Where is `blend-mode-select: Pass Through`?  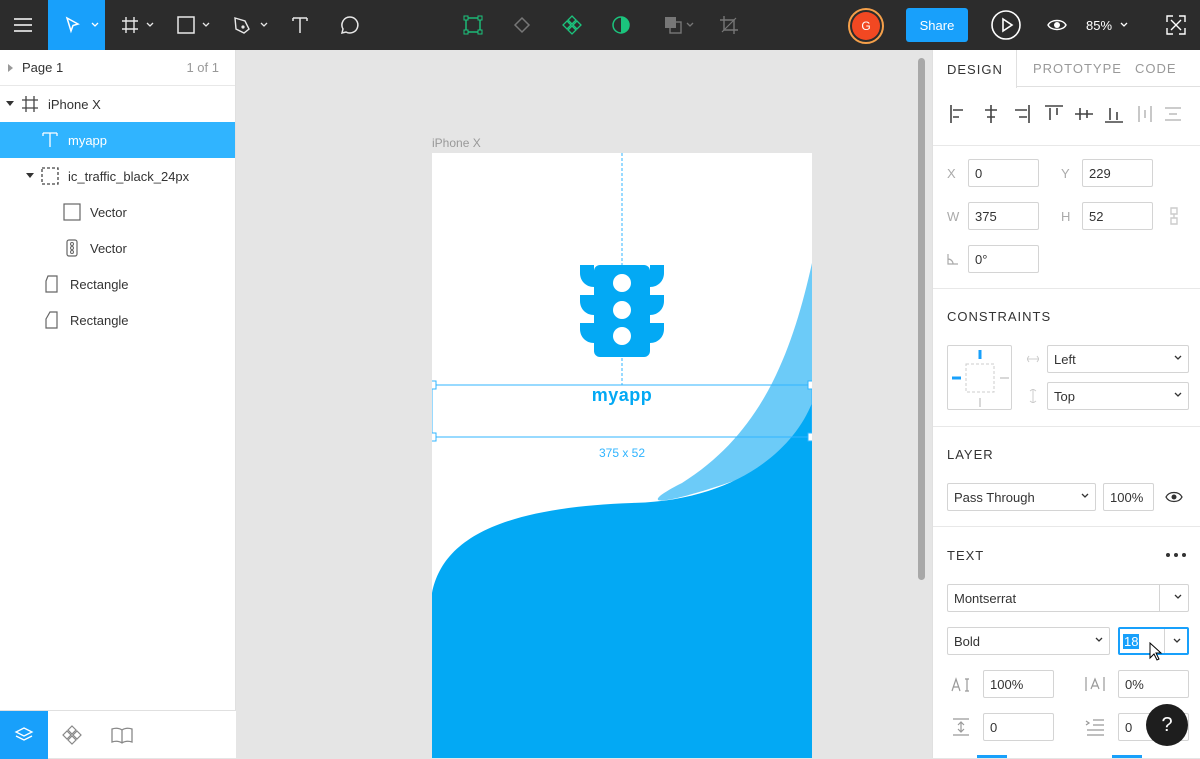
blend-mode-select: Pass Through is located at coordinates (1021, 497).